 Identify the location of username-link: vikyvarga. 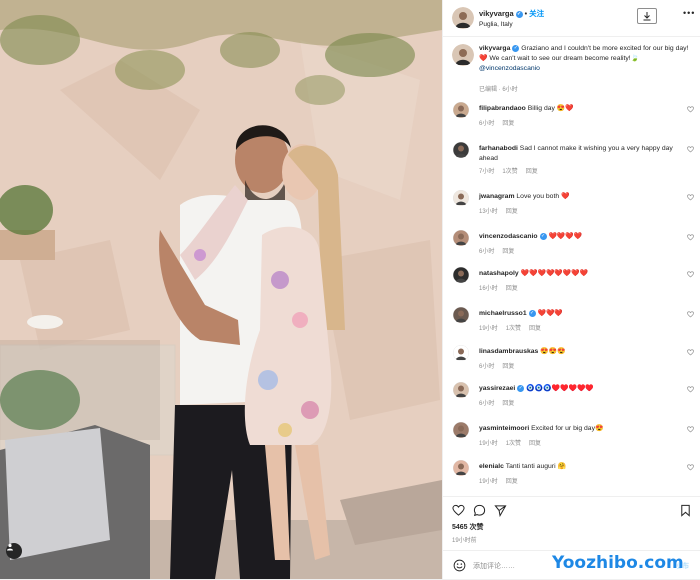
(496, 13).